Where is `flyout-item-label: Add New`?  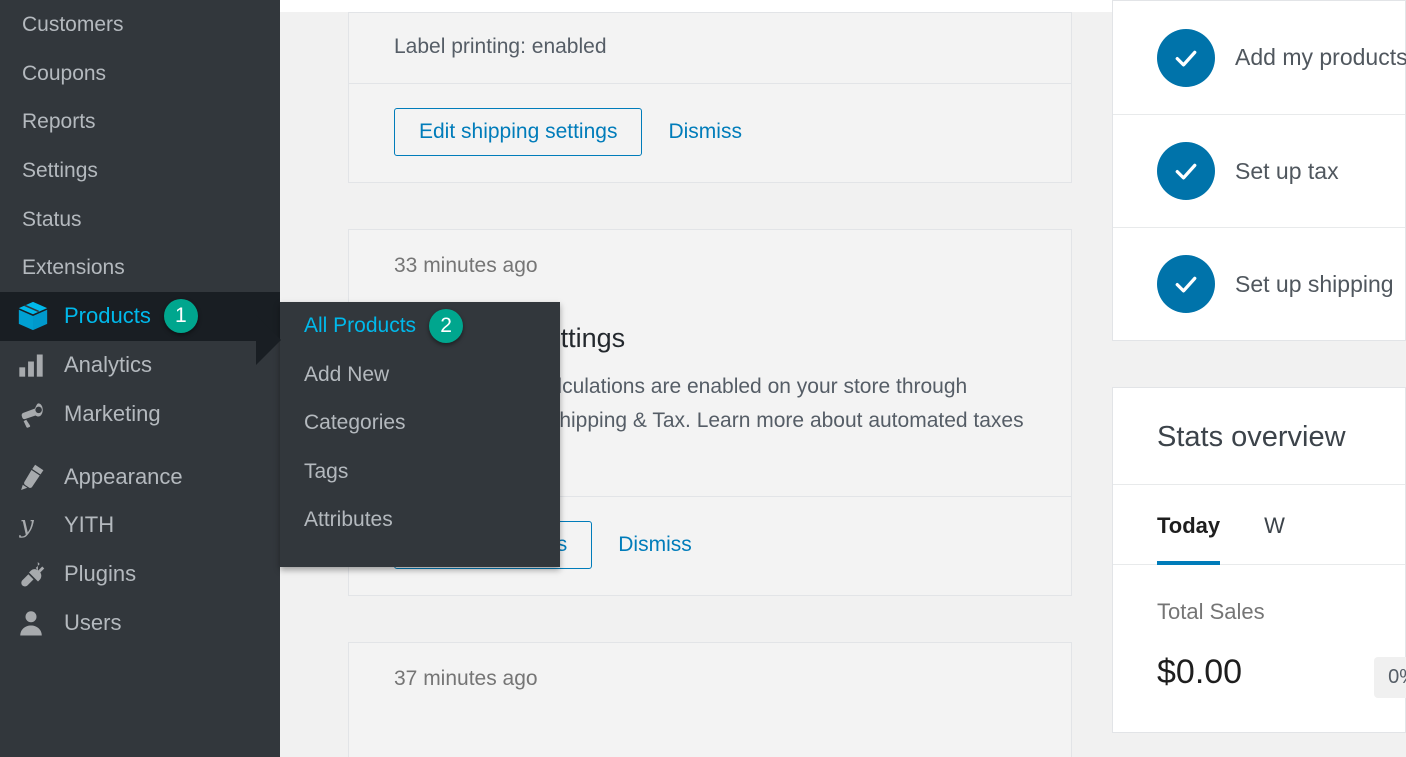 flyout-item-label: Add New is located at coordinates (347, 374).